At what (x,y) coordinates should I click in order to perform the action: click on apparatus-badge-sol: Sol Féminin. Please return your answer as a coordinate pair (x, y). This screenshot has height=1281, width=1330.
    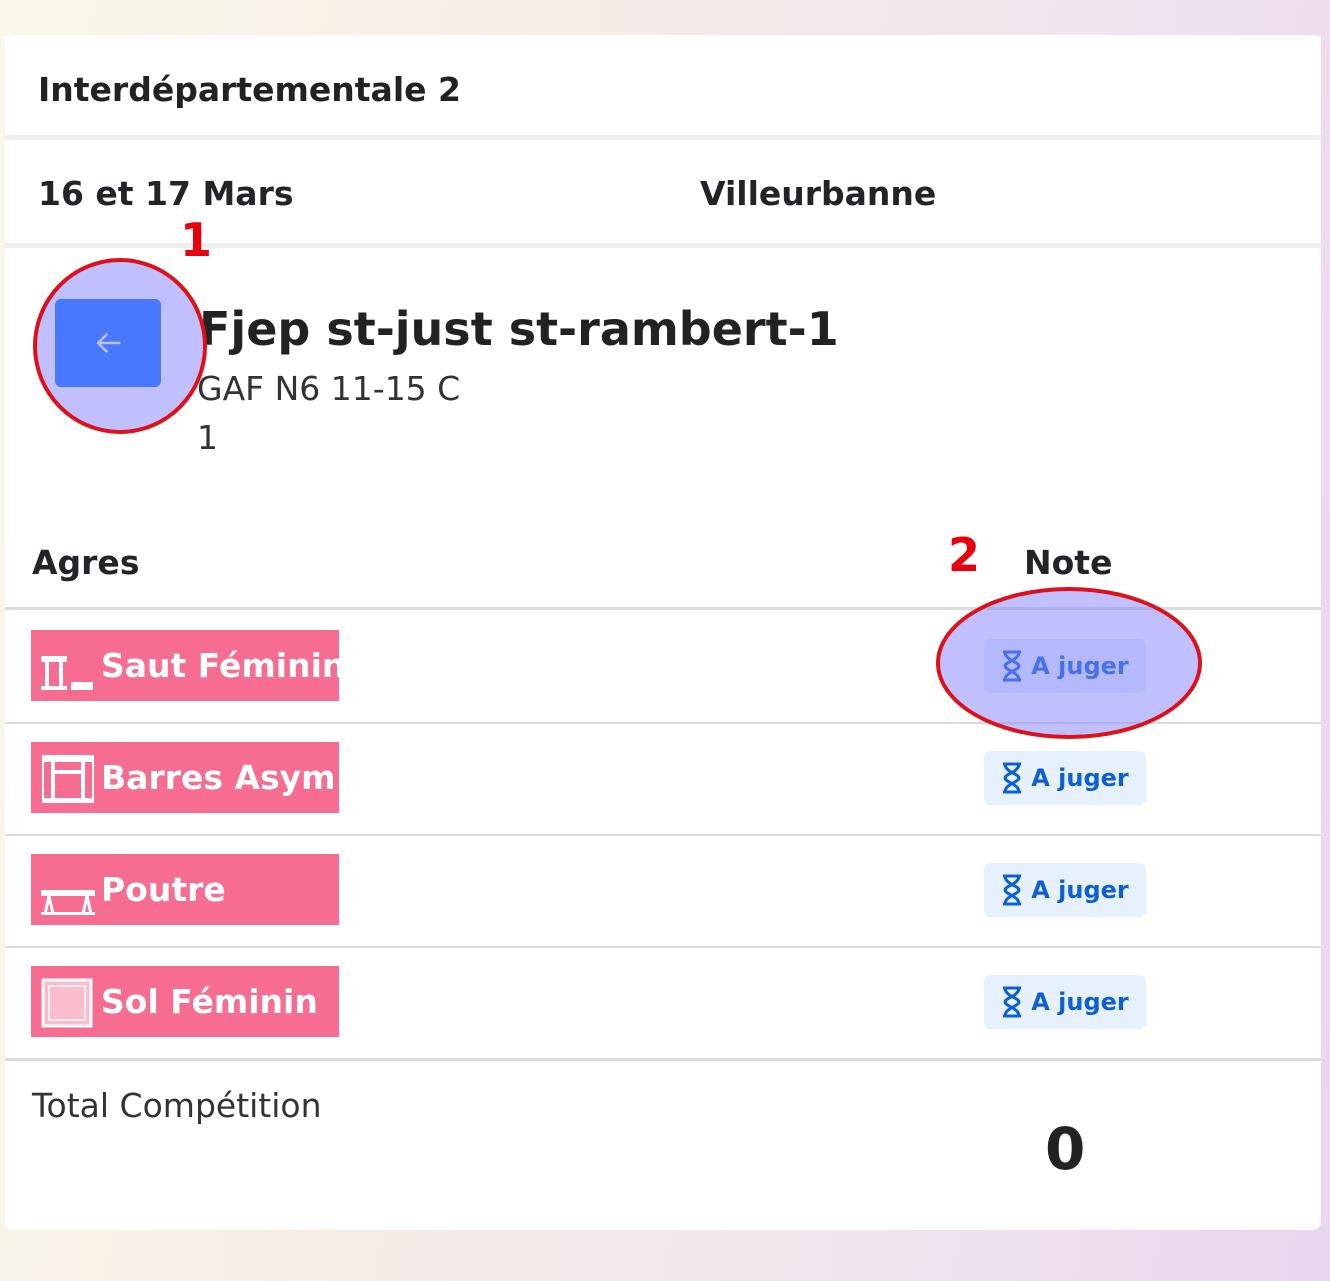
    Looking at the image, I should click on (185, 1001).